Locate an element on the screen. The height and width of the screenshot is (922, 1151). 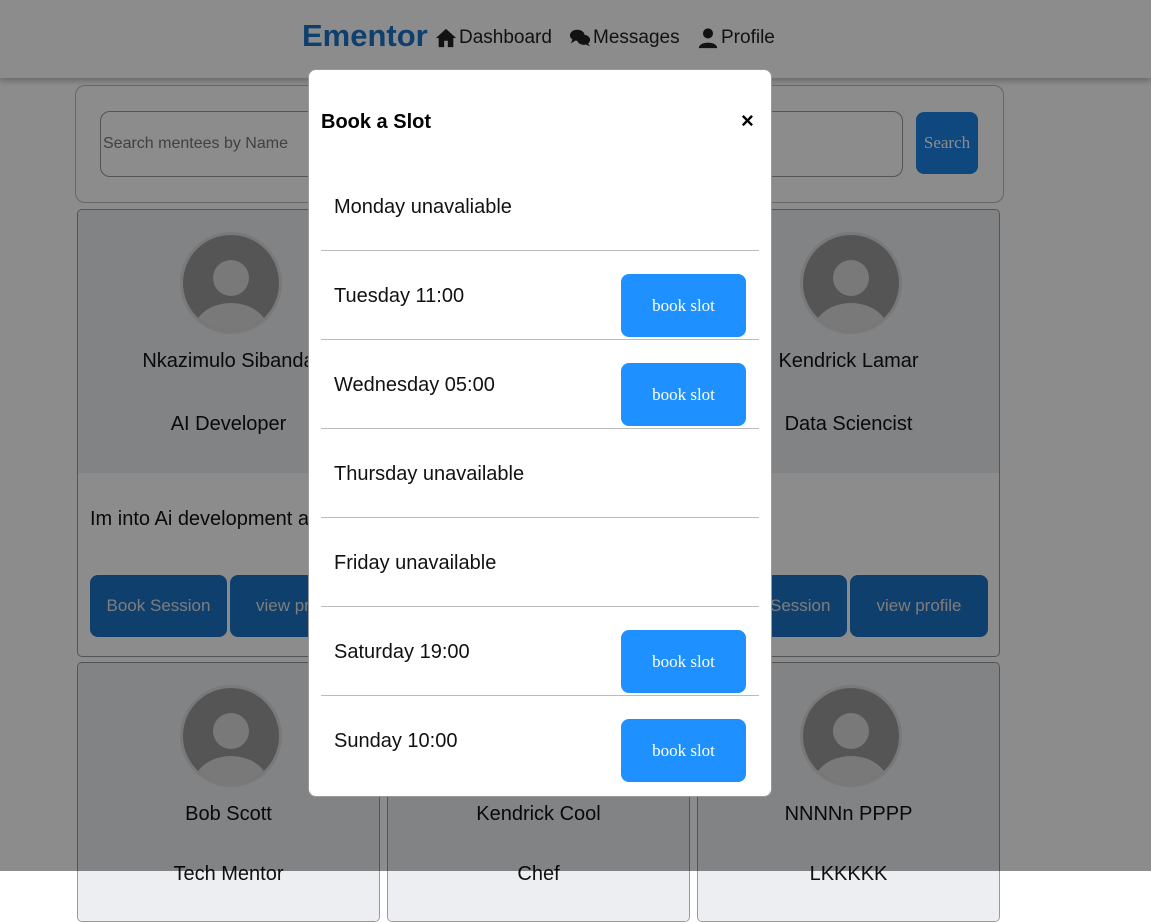
slot-label: Tuesday 11:00 is located at coordinates (399, 296).